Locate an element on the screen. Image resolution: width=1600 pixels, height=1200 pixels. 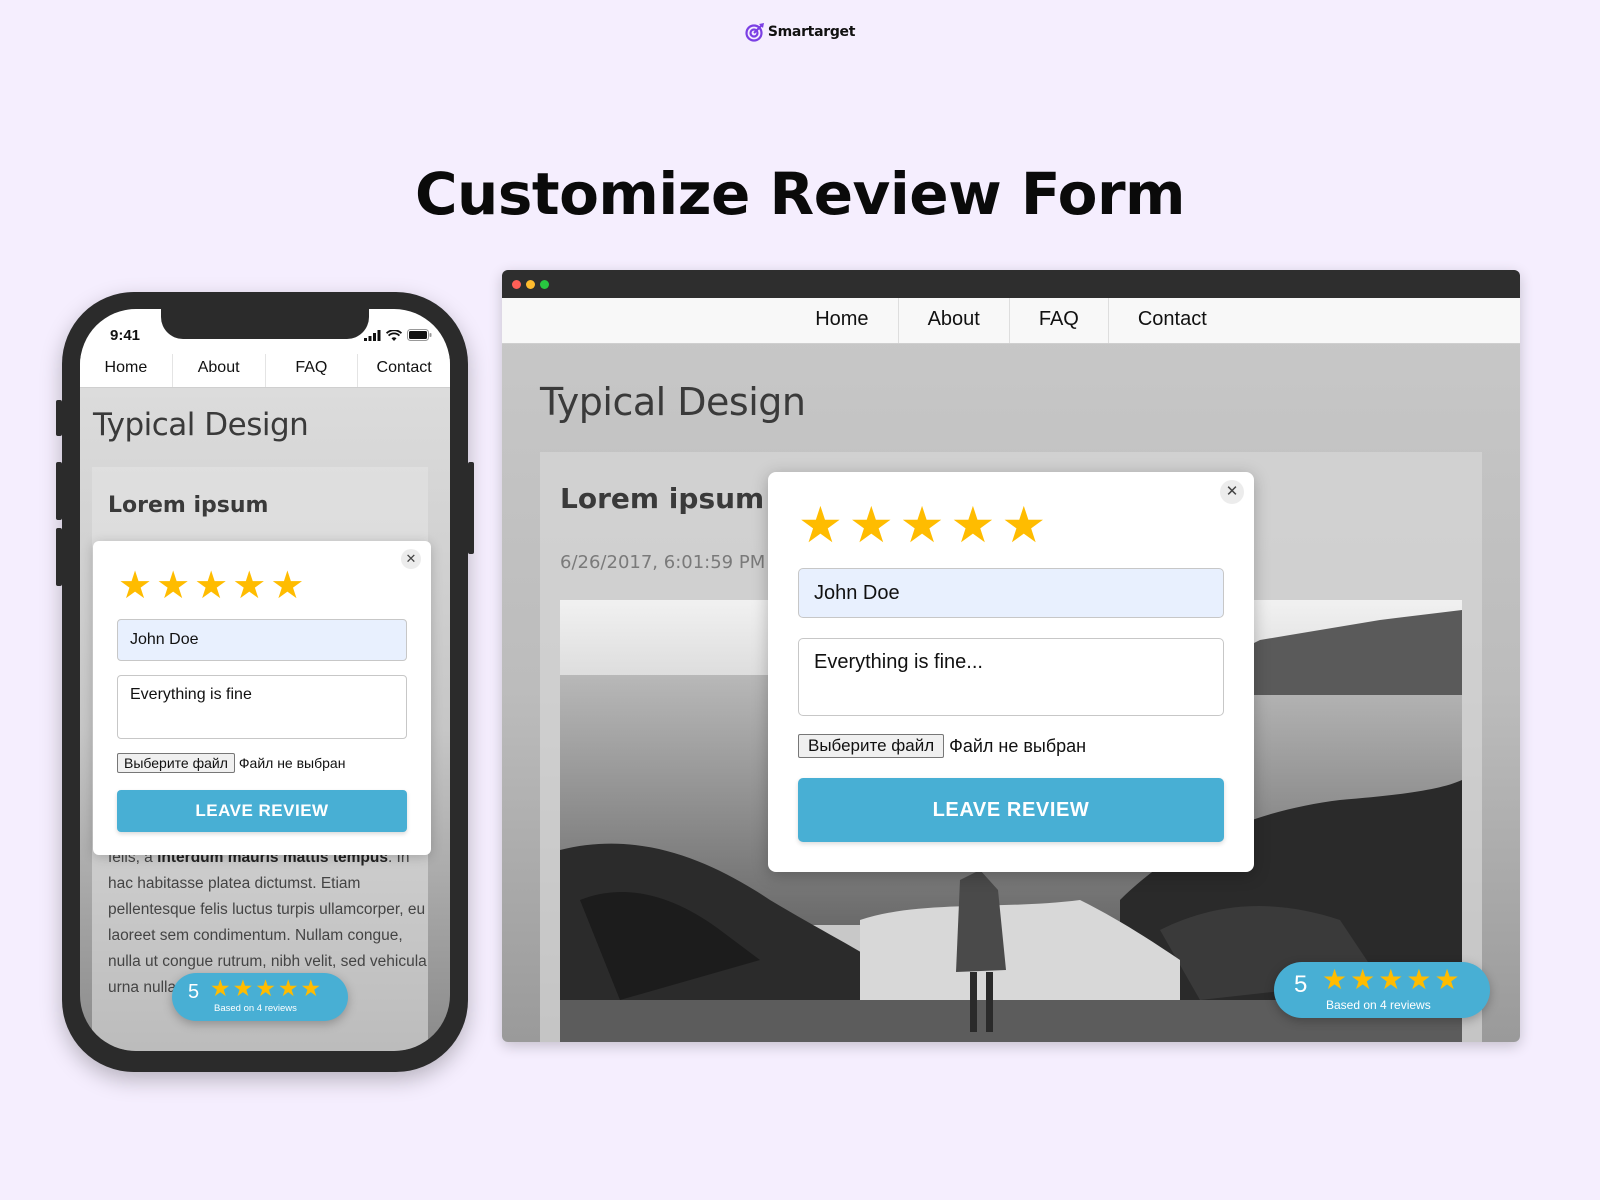
phone-notch is located at coordinates (265, 324).